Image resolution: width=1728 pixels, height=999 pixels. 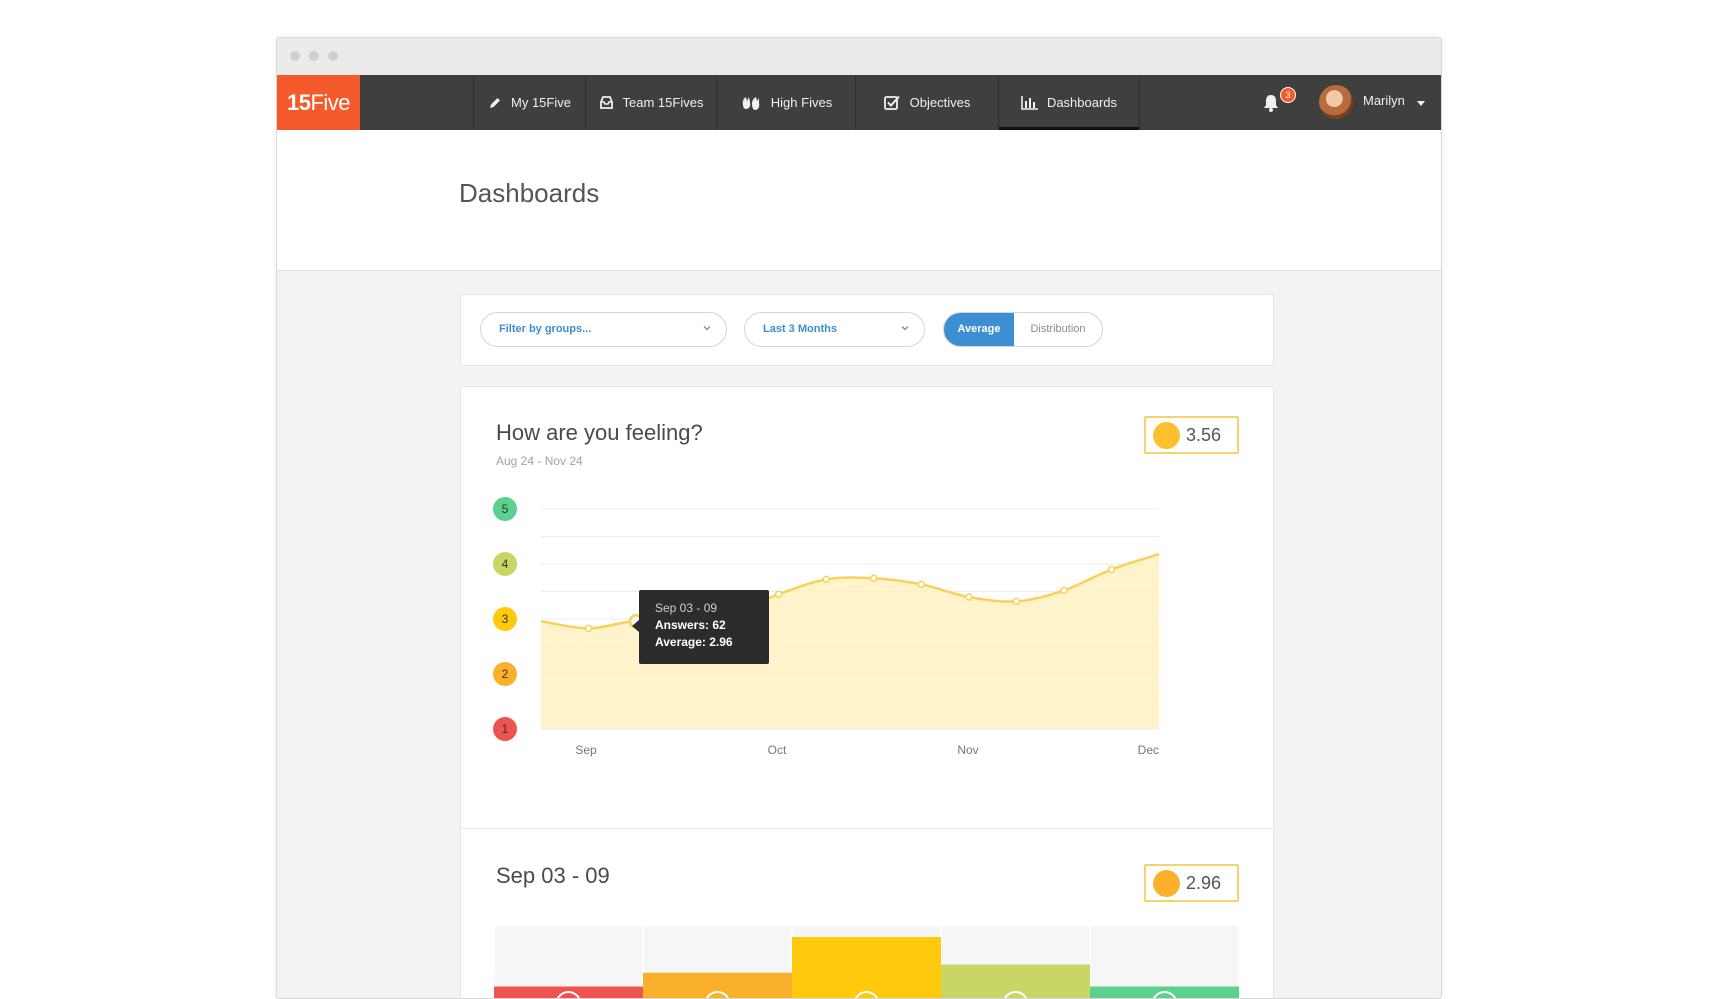 What do you see at coordinates (867, 828) in the screenshot?
I see `card-divider` at bounding box center [867, 828].